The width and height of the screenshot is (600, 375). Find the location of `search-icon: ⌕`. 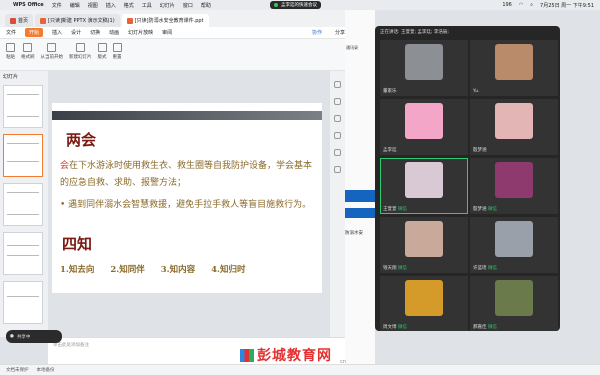

search-icon: ⌕ is located at coordinates (531, 5).